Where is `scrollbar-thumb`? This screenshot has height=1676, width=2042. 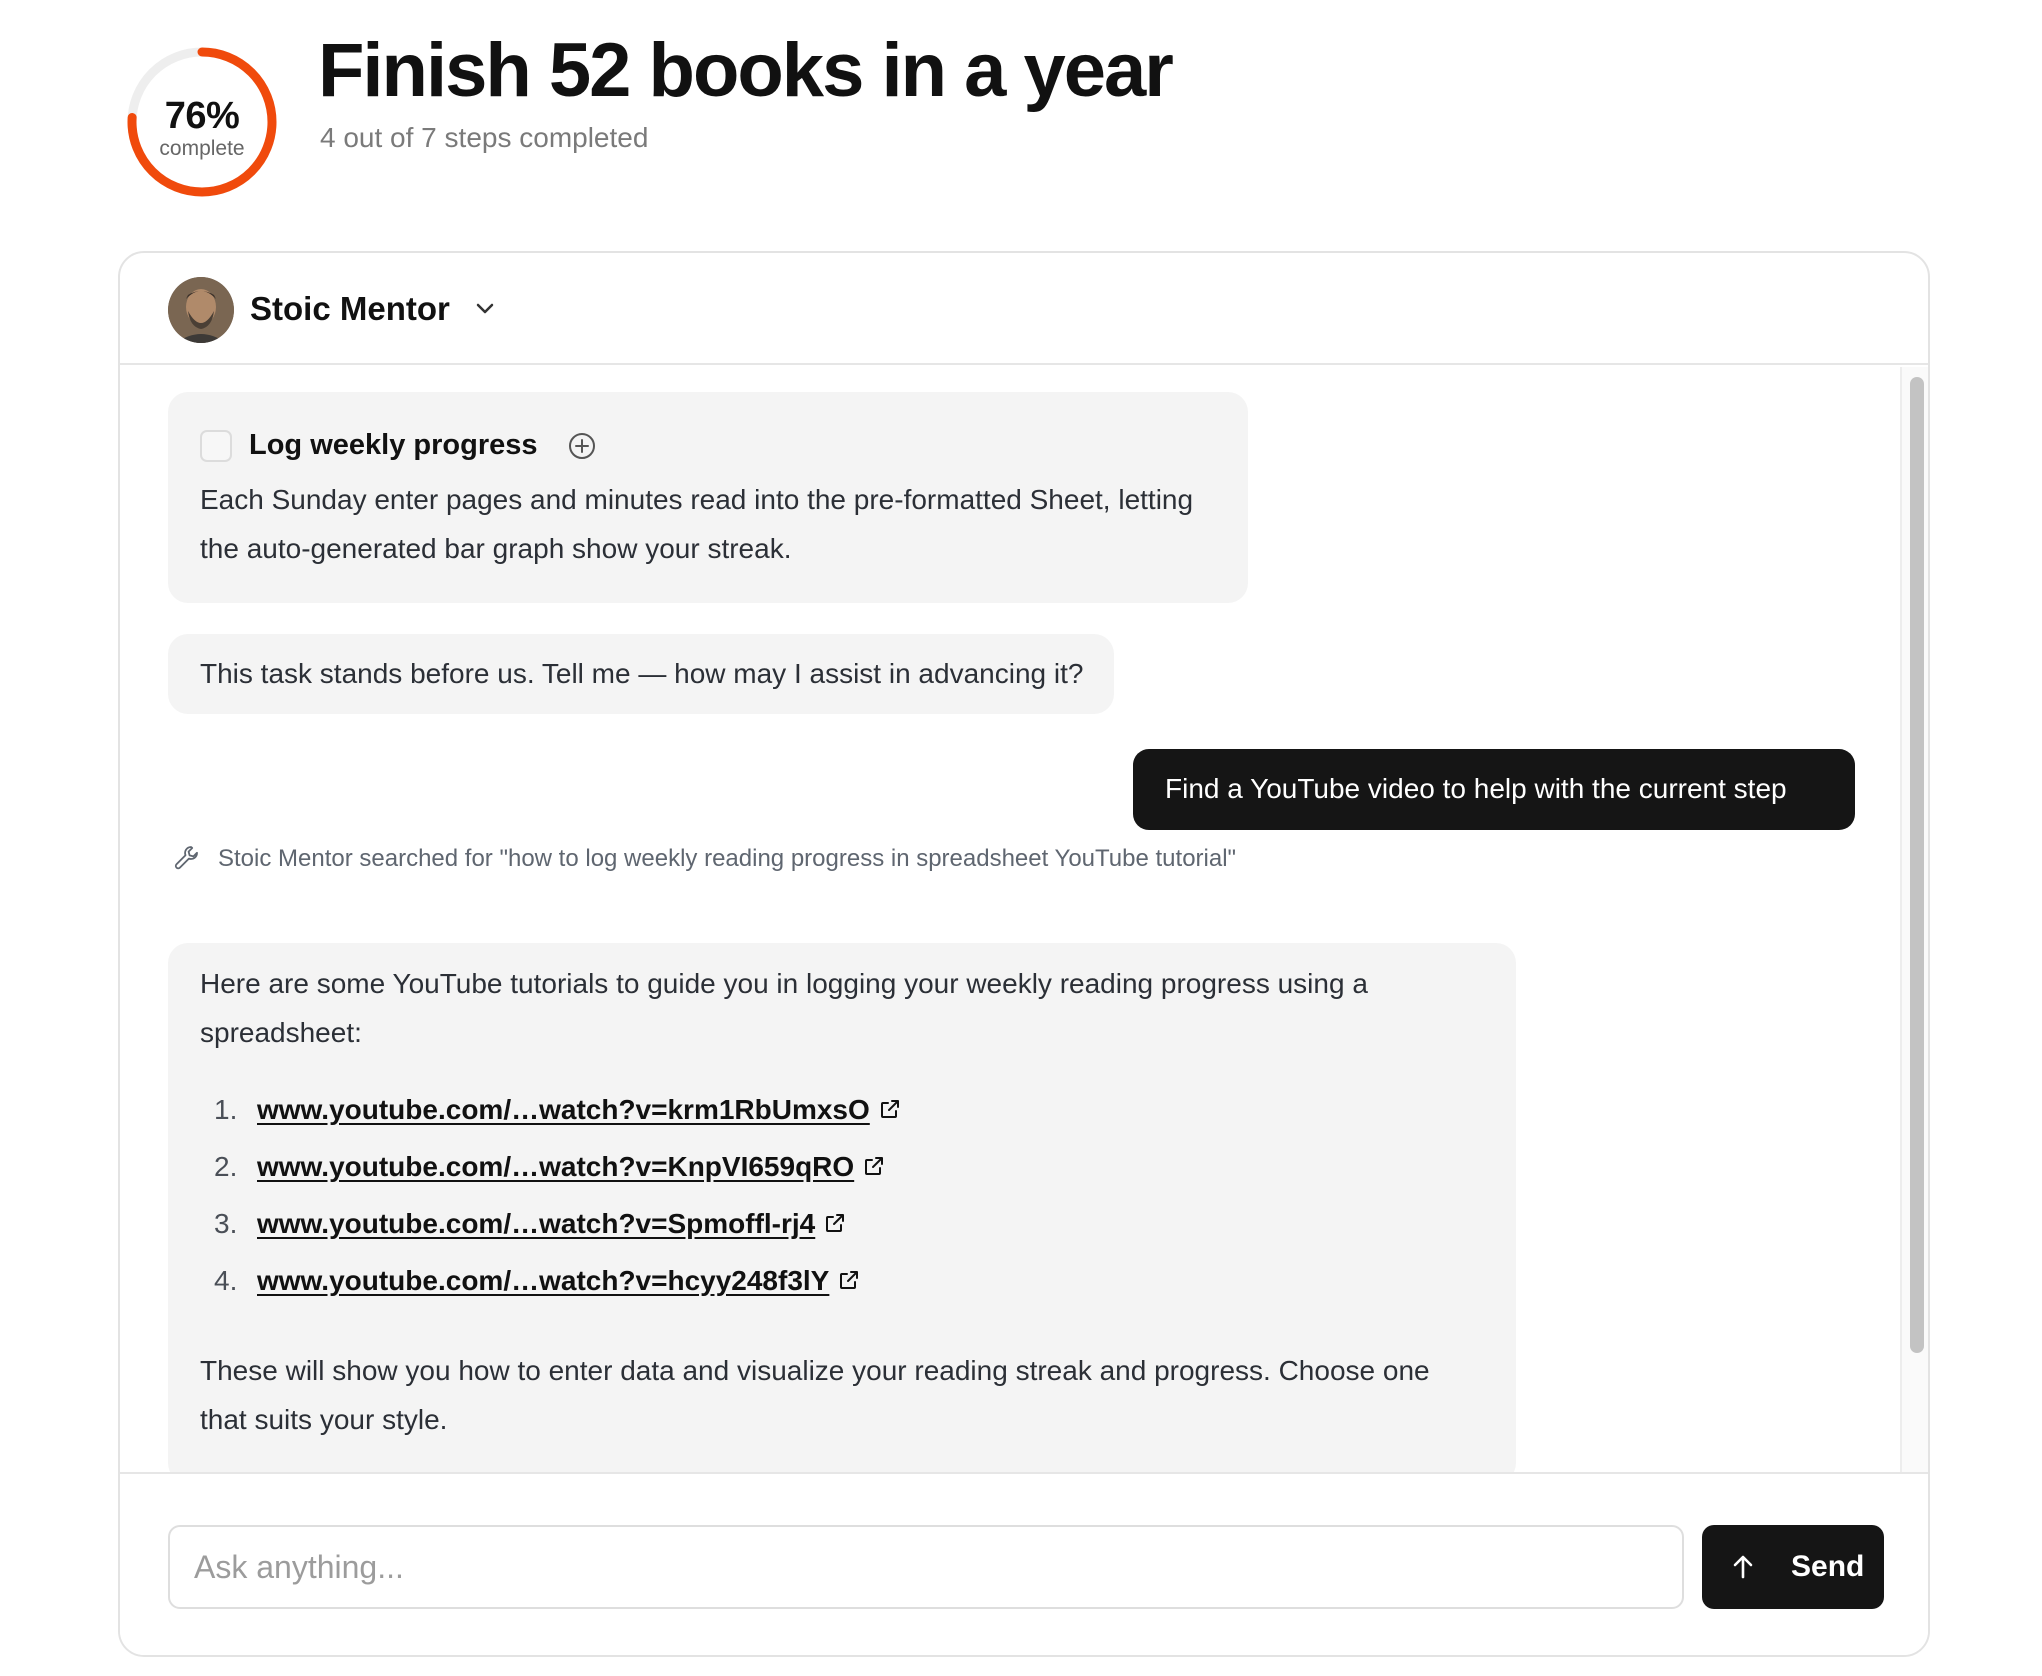
scrollbar-thumb is located at coordinates (1917, 865).